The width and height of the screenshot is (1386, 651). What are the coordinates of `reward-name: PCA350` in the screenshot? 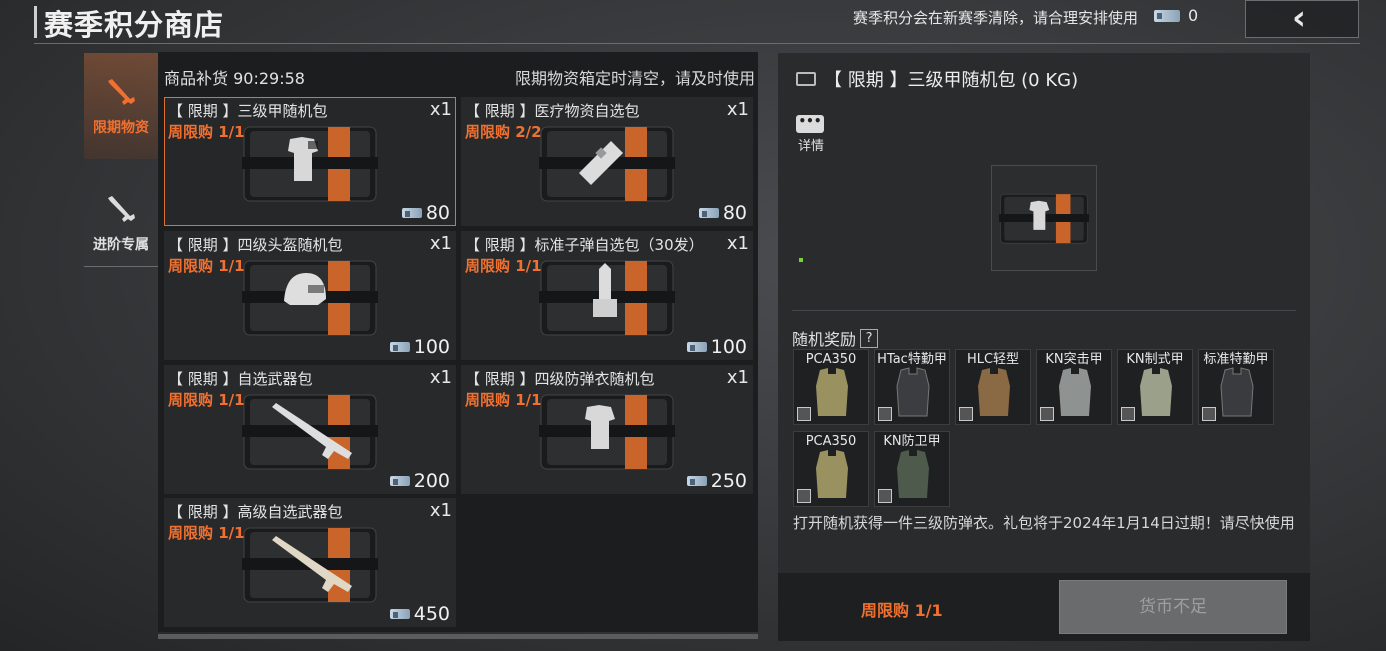 It's located at (831, 441).